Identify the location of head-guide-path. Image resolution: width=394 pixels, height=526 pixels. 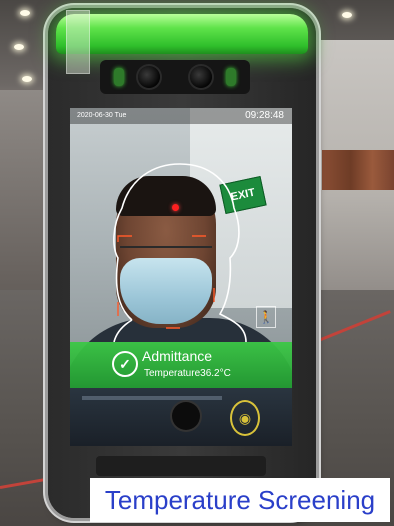
(180, 253).